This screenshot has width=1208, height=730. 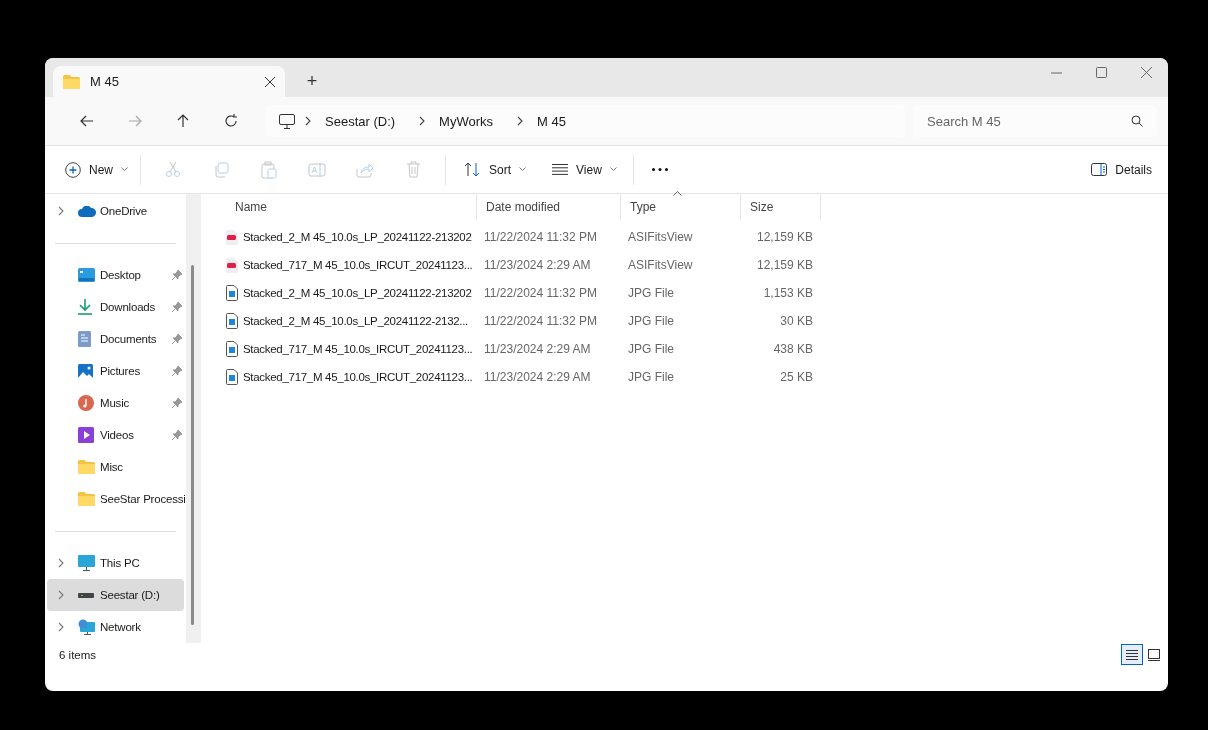 I want to click on tab: M 45, so click(x=169, y=81).